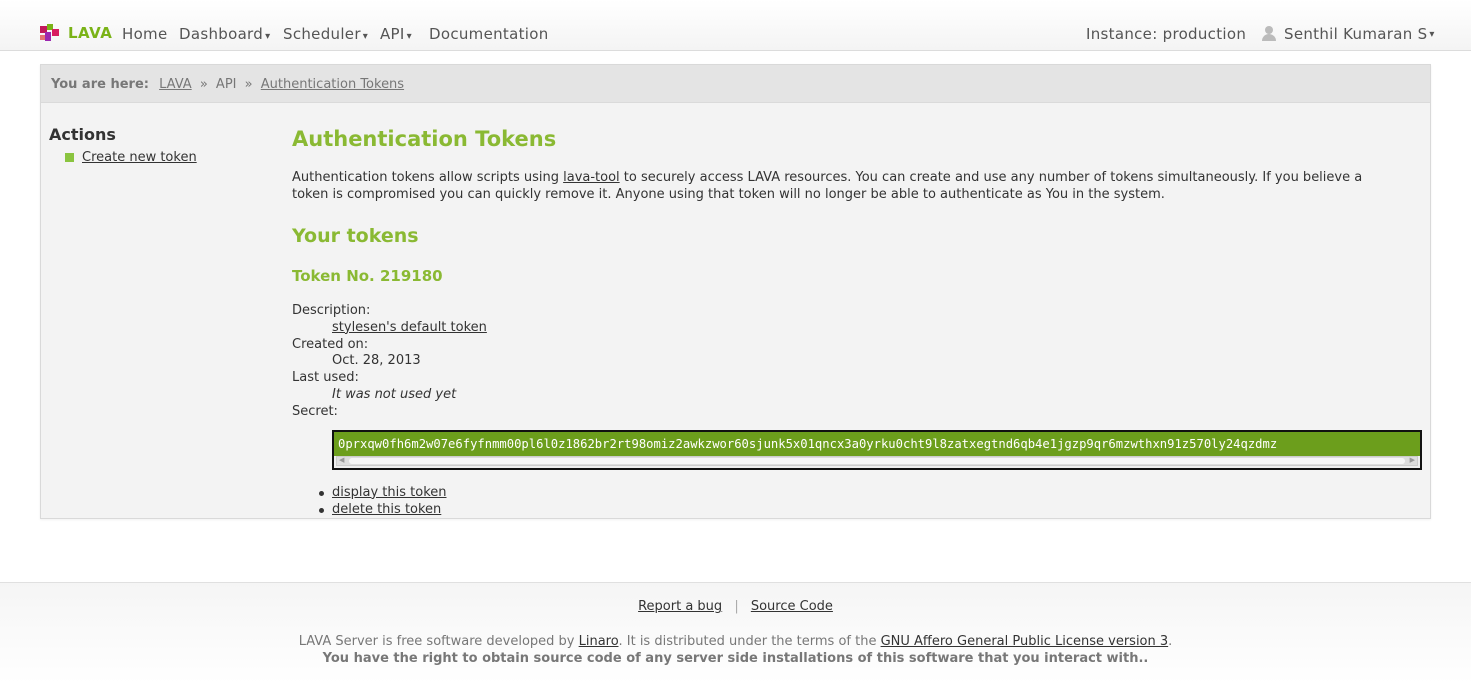  What do you see at coordinates (175, 84) in the screenshot?
I see `breadcrumb-lava: LAVA` at bounding box center [175, 84].